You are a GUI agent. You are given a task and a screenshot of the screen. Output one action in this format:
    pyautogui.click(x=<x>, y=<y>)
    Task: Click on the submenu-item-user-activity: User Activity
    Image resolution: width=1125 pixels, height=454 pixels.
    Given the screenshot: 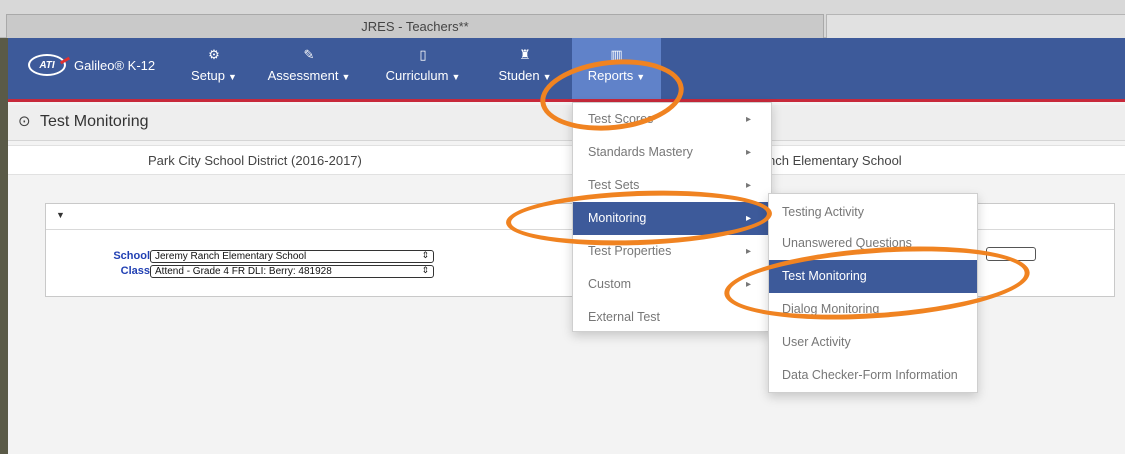 What is the action you would take?
    pyautogui.click(x=873, y=342)
    